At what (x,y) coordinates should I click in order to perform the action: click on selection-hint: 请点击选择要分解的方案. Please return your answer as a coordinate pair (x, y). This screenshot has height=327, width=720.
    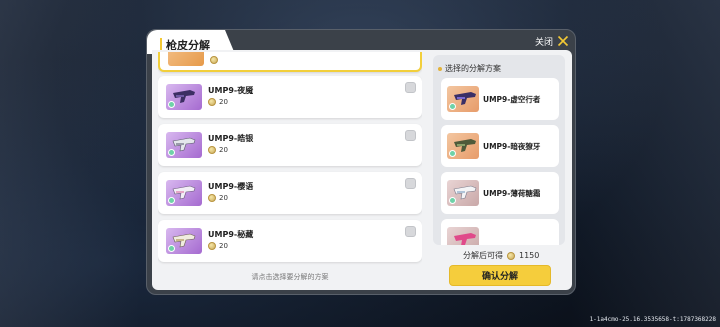
    Looking at the image, I should click on (290, 277).